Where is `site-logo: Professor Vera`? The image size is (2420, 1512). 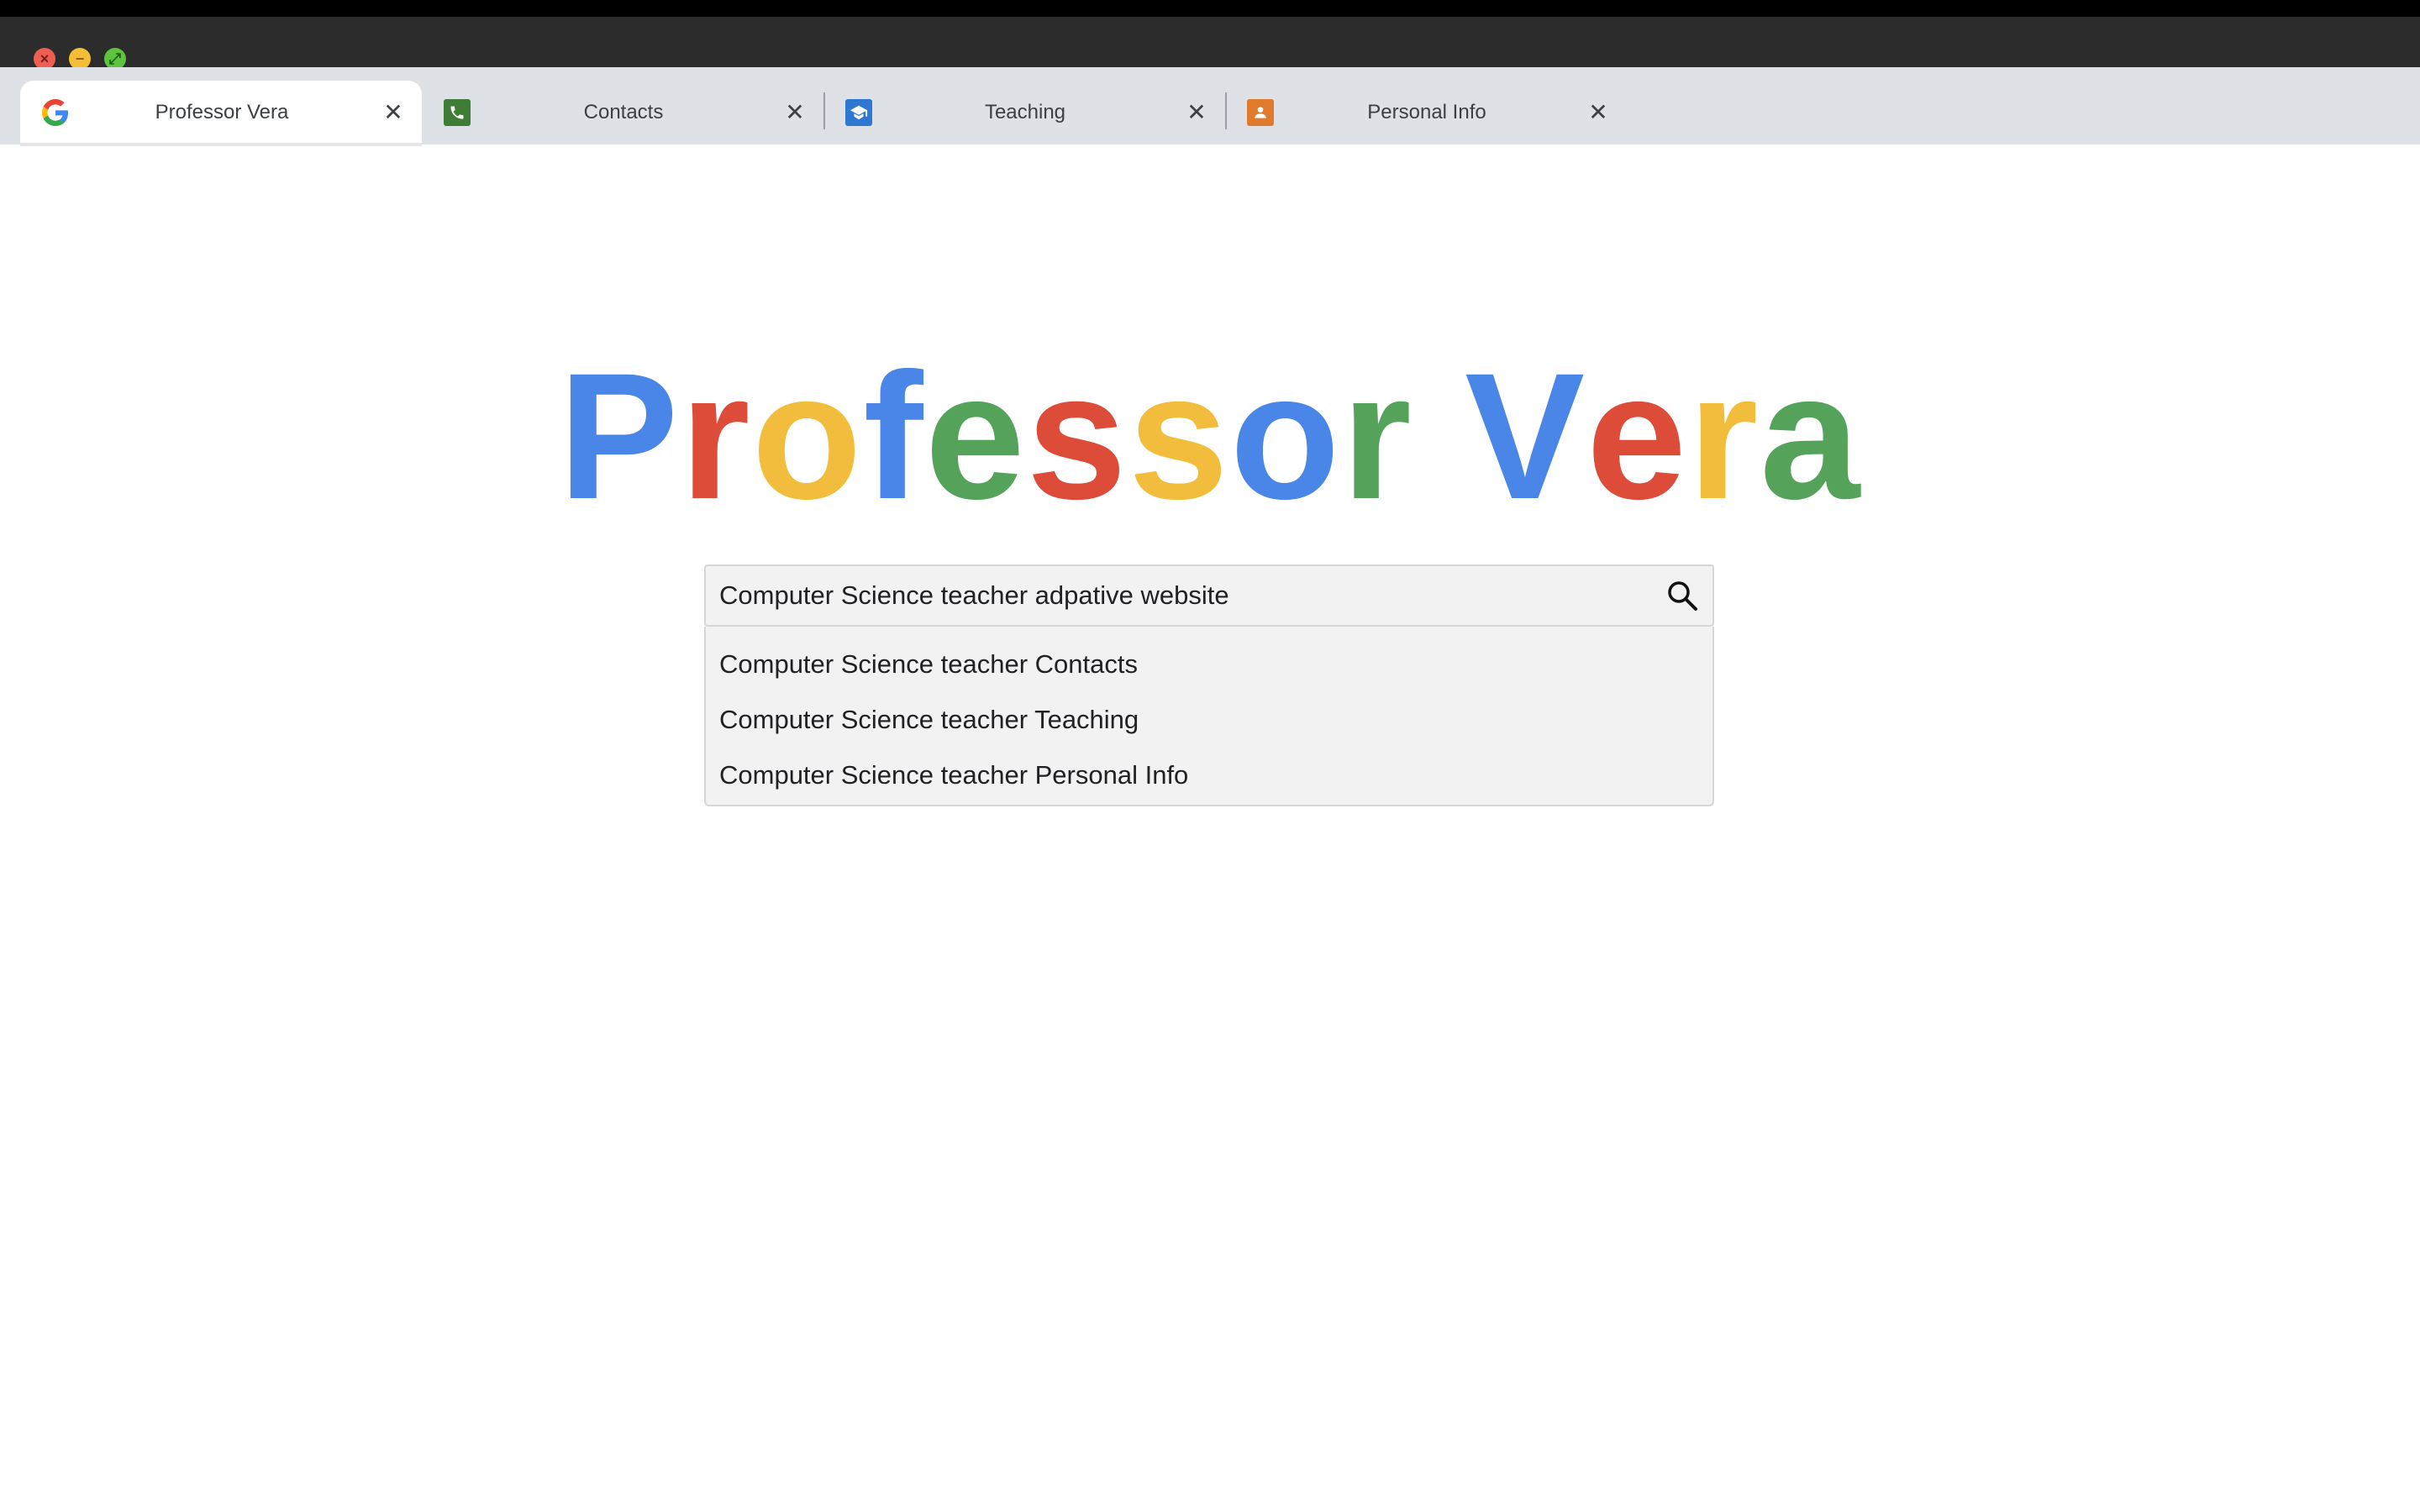
site-logo: Professor Vera is located at coordinates (1210, 437).